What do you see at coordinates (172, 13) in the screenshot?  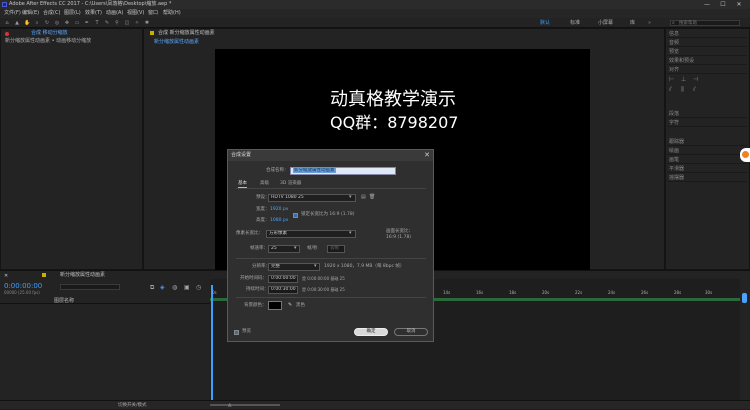 I see `menu-help: 帮助(H)` at bounding box center [172, 13].